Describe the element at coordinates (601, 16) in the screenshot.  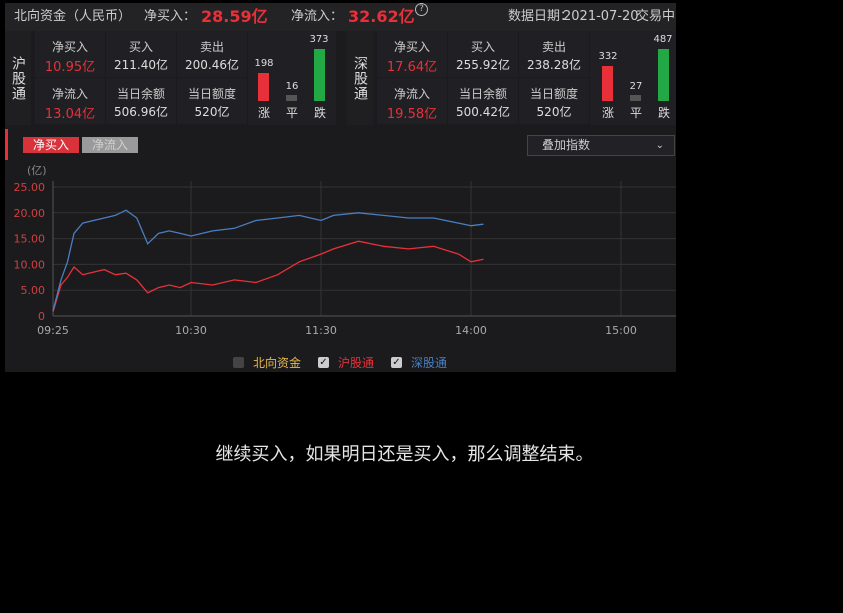
I see `date-value: 2021-07-20` at that location.